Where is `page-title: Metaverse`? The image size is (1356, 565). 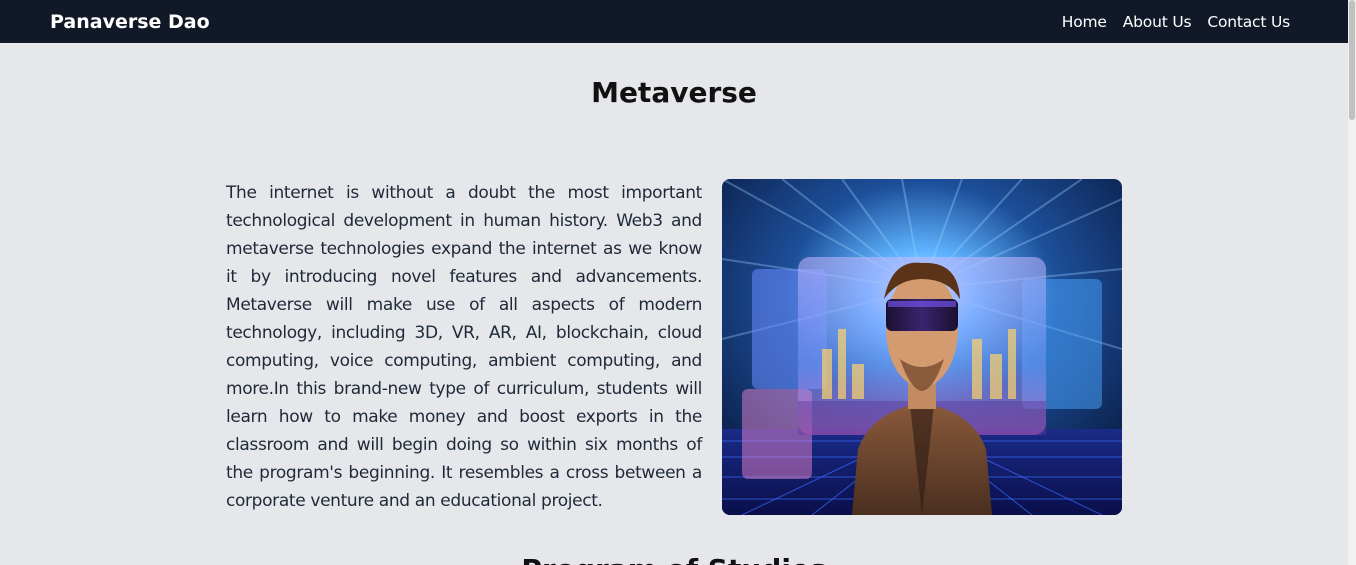
page-title: Metaverse is located at coordinates (674, 92).